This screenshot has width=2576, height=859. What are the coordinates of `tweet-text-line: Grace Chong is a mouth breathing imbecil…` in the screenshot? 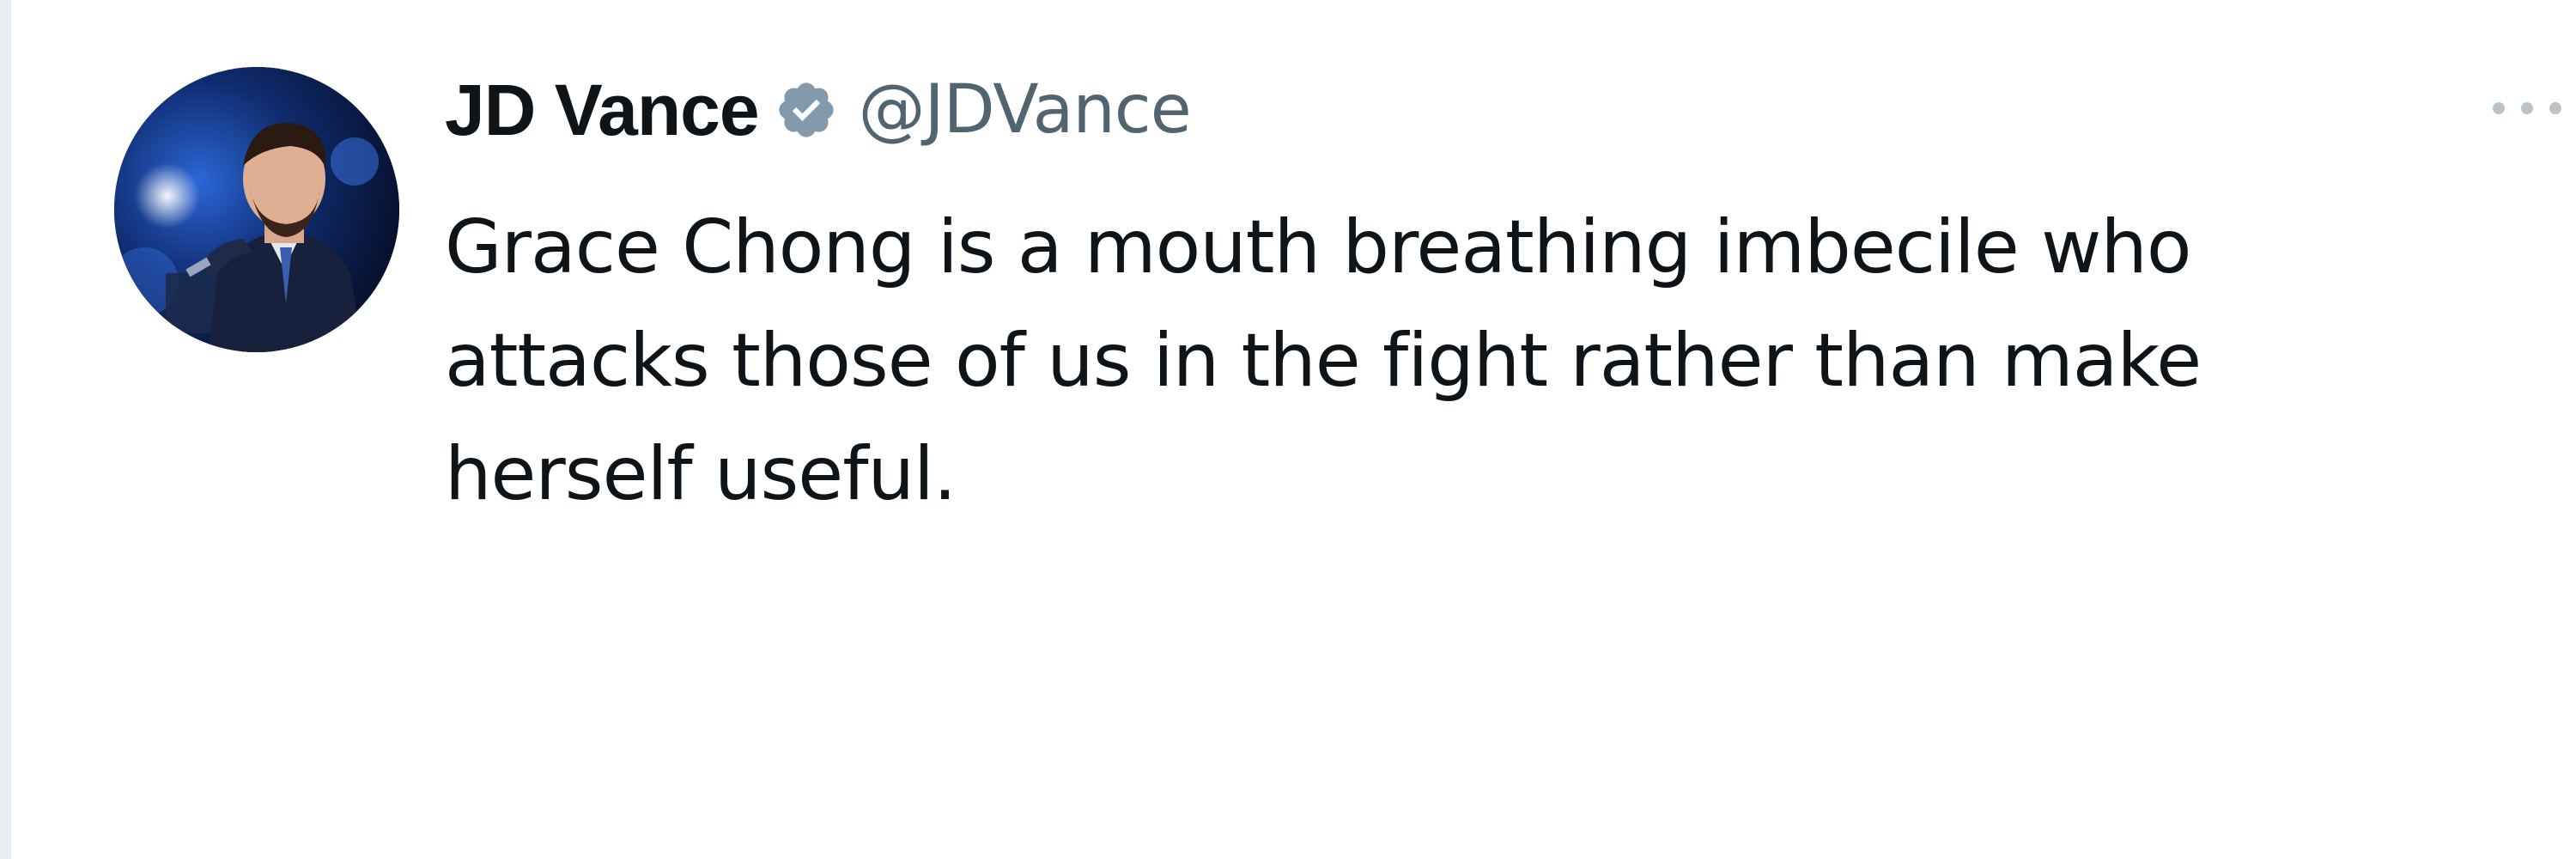 It's located at (1319, 247).